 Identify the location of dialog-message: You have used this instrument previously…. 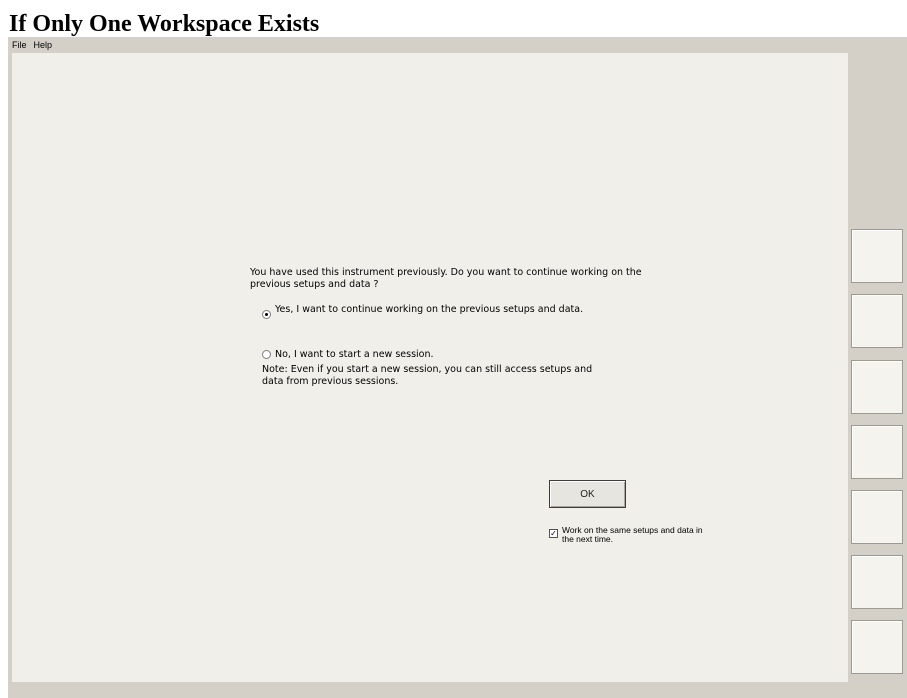
(446, 278).